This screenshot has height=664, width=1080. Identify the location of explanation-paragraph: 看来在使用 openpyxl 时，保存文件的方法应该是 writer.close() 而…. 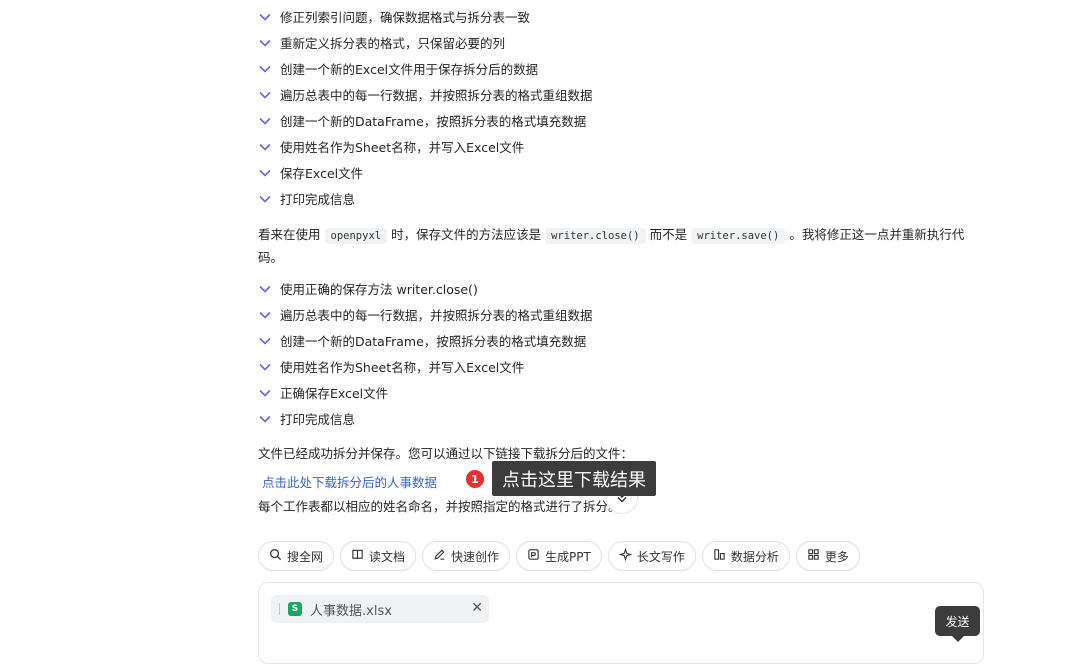
(618, 246).